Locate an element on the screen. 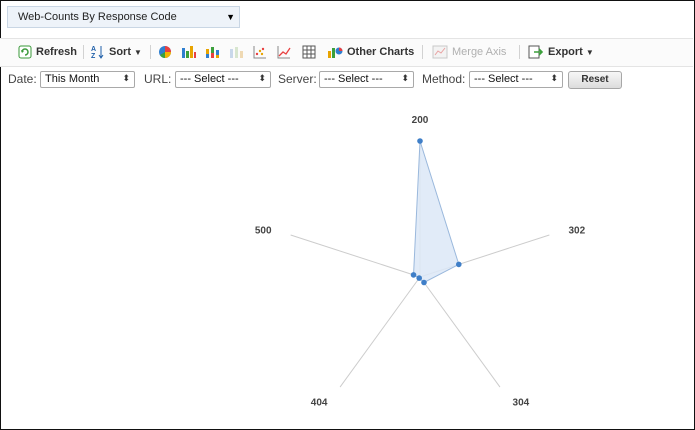 The height and width of the screenshot is (430, 695). sort-az-icon: AZ is located at coordinates (98, 52).